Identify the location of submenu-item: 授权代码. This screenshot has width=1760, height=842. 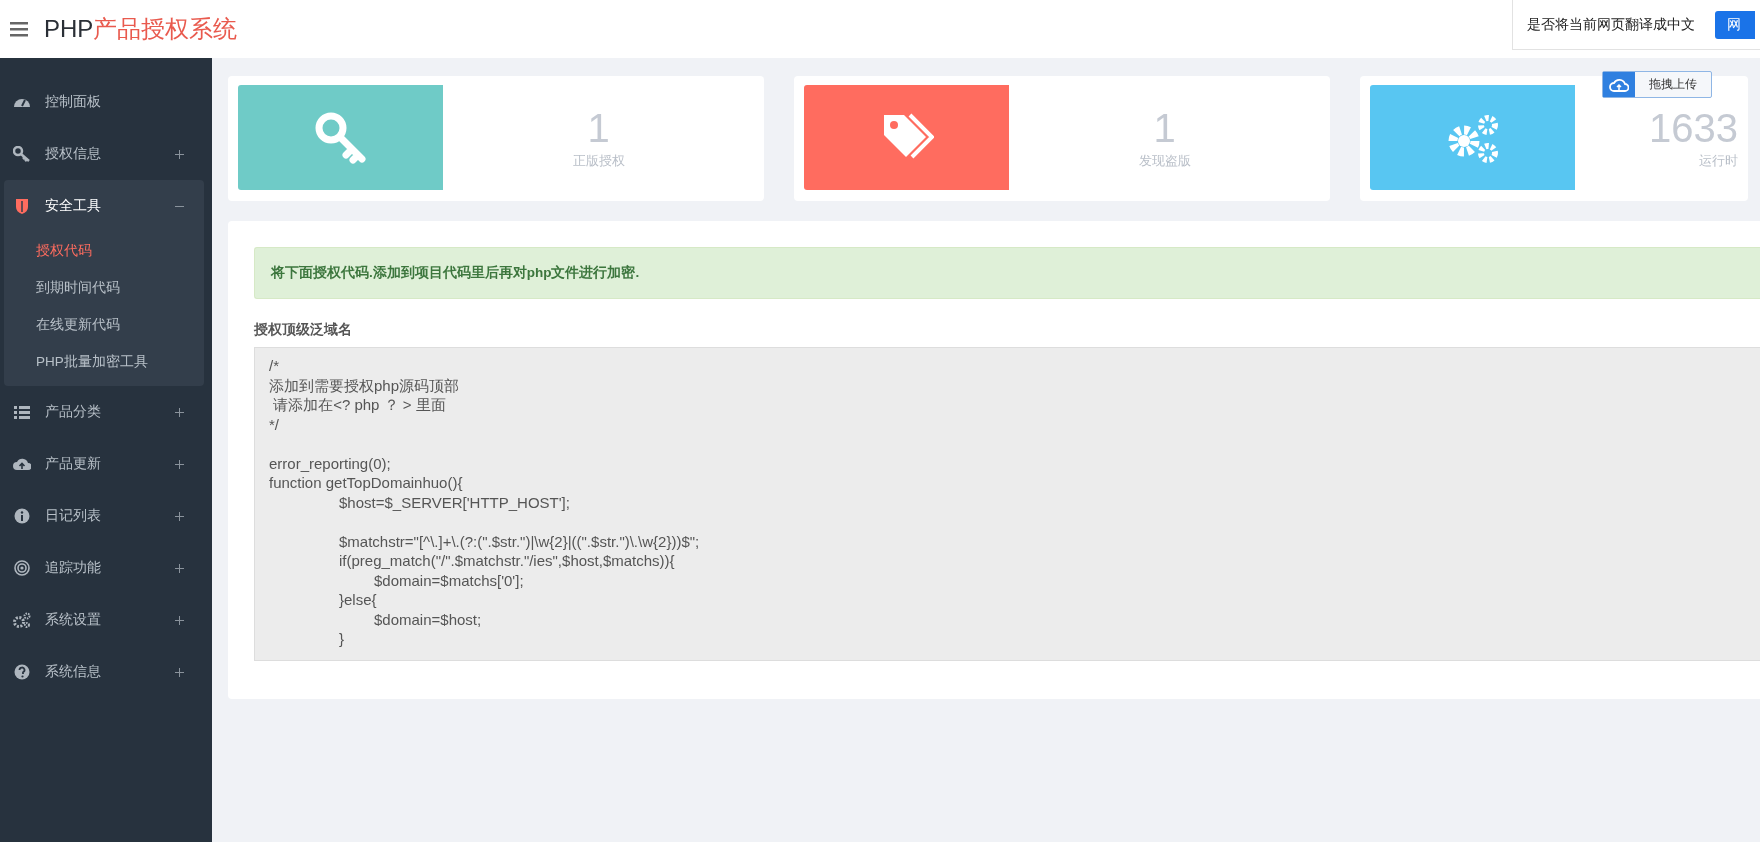
(104, 250).